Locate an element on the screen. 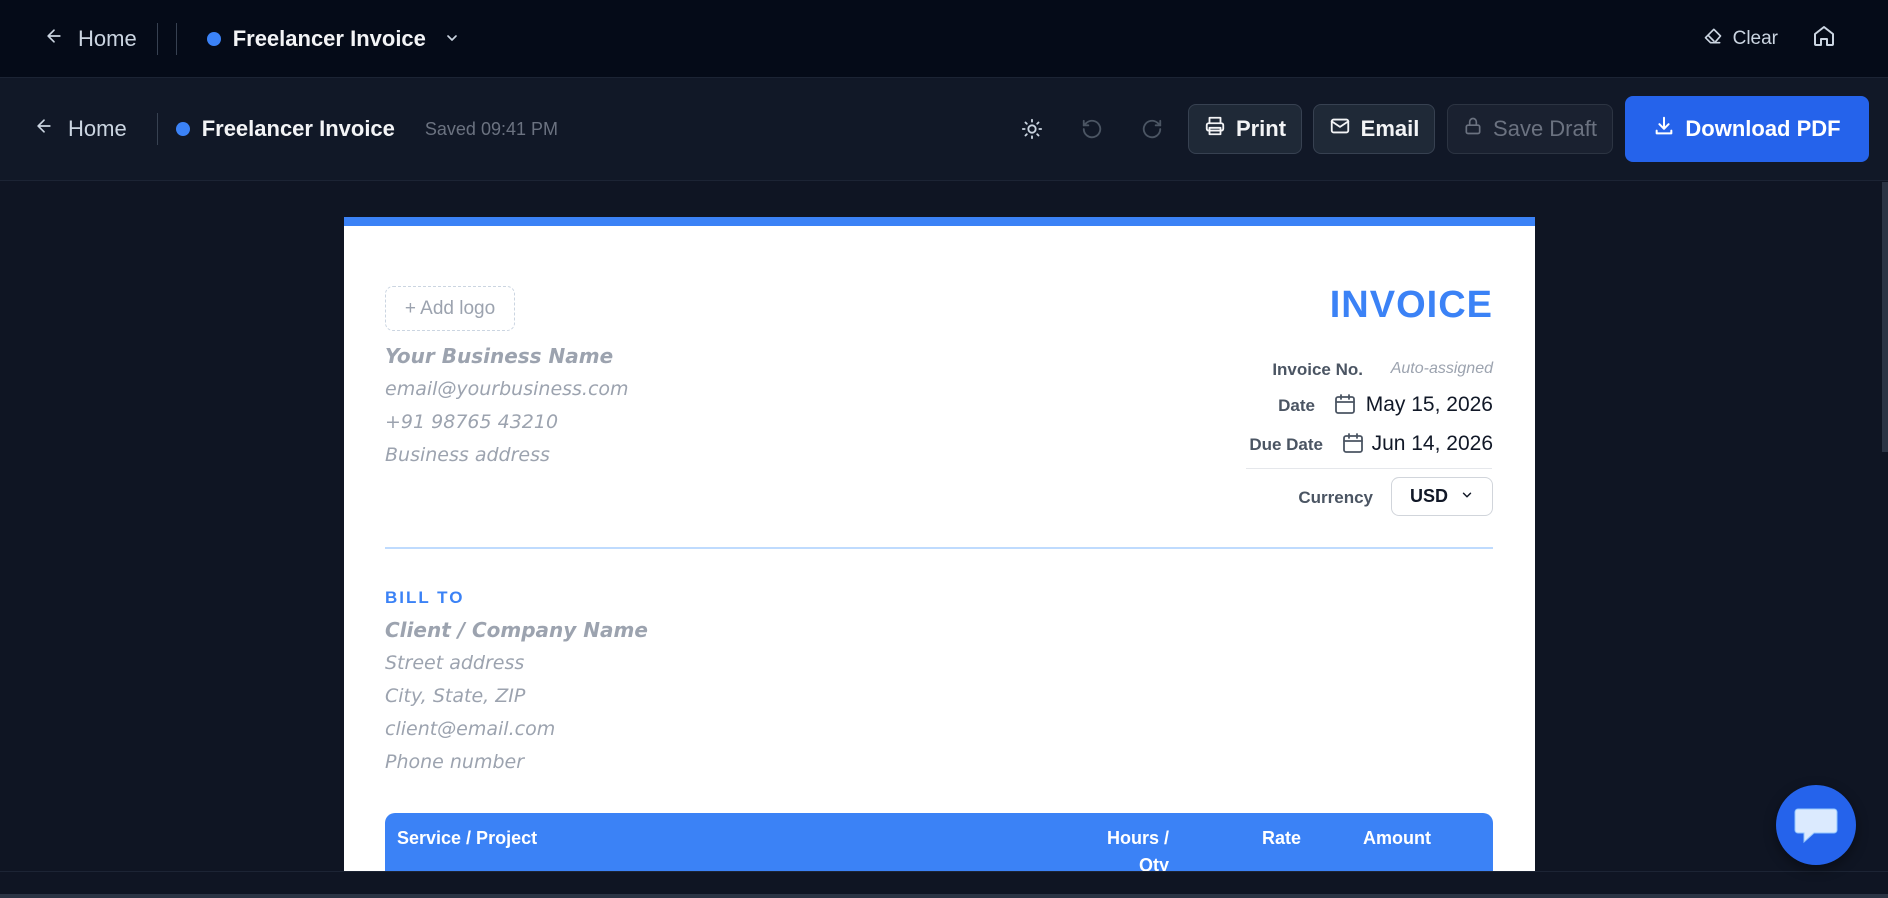  currency-value: USD is located at coordinates (1428, 496).